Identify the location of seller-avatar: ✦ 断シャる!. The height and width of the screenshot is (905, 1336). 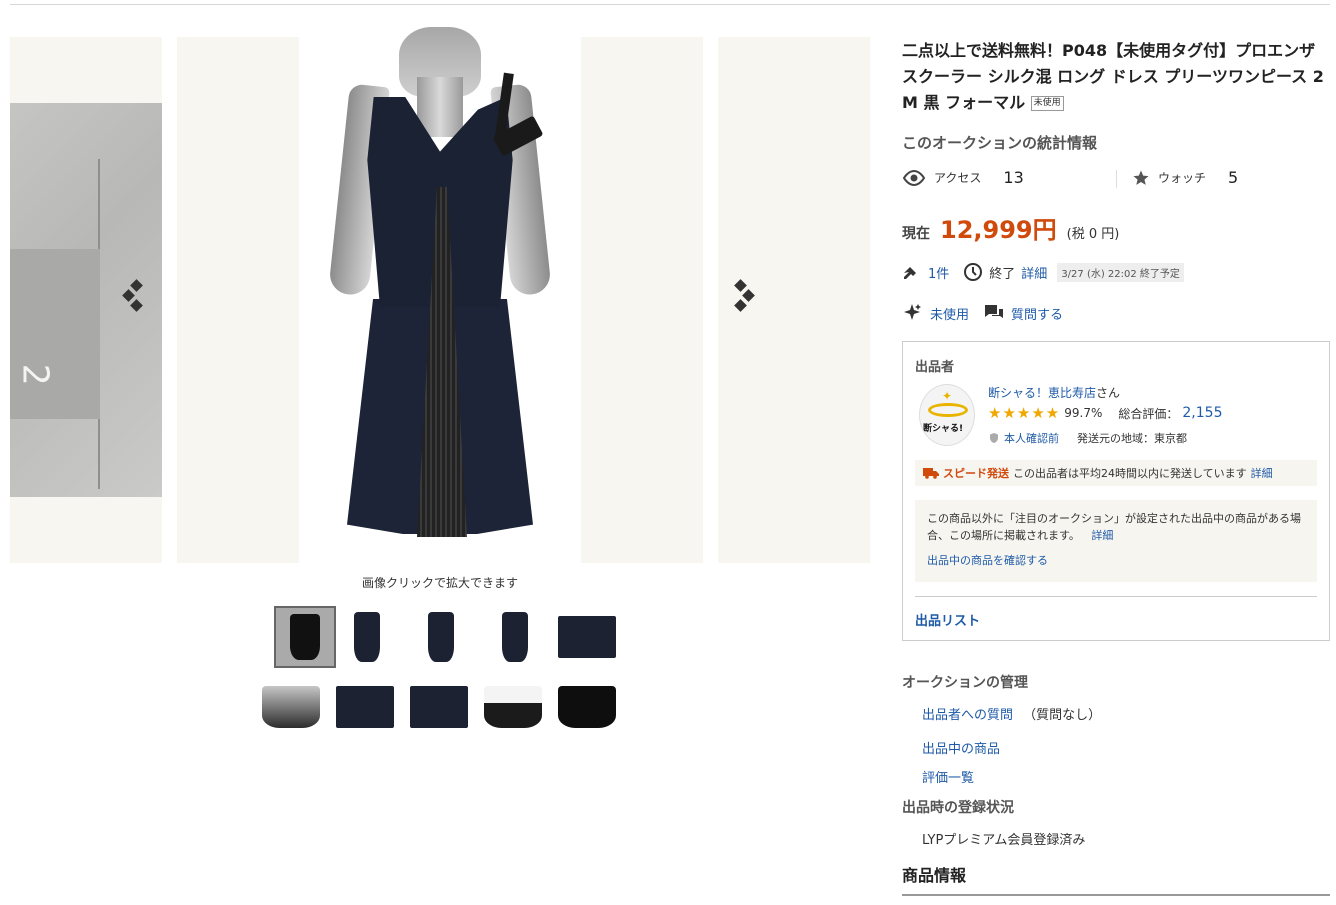
(947, 415).